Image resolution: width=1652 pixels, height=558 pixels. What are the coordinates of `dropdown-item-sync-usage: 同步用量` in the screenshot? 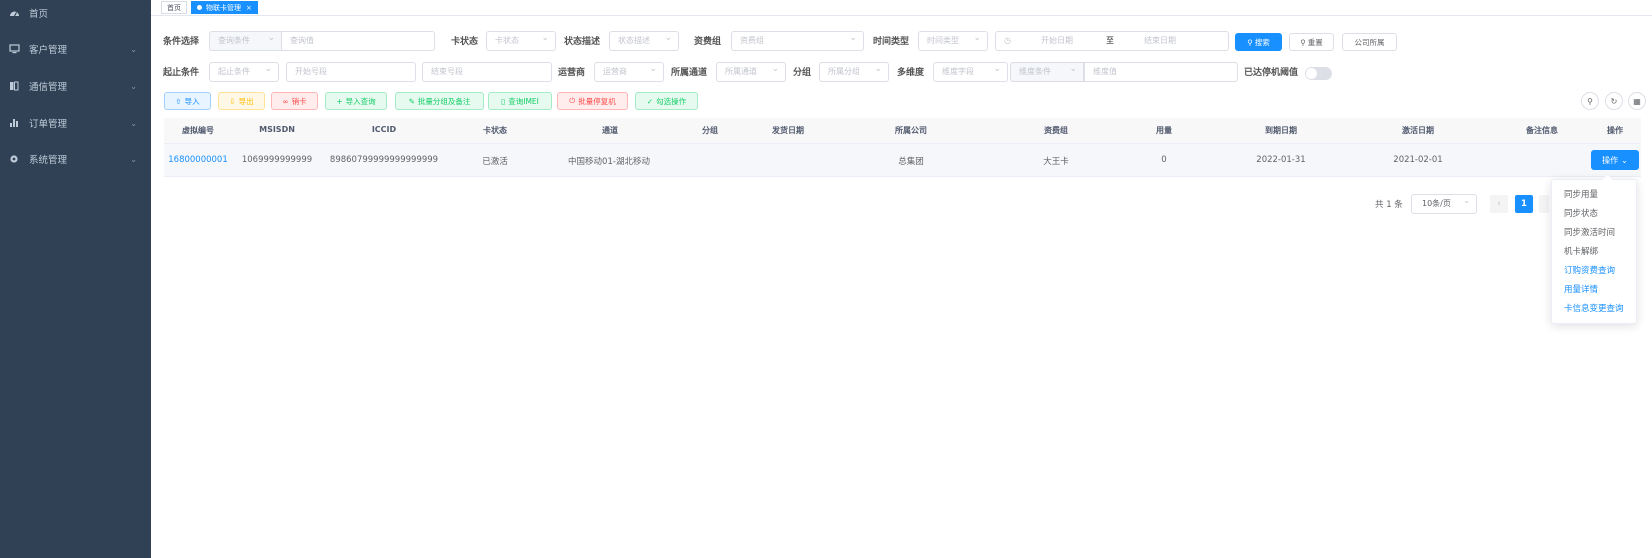 It's located at (1581, 194).